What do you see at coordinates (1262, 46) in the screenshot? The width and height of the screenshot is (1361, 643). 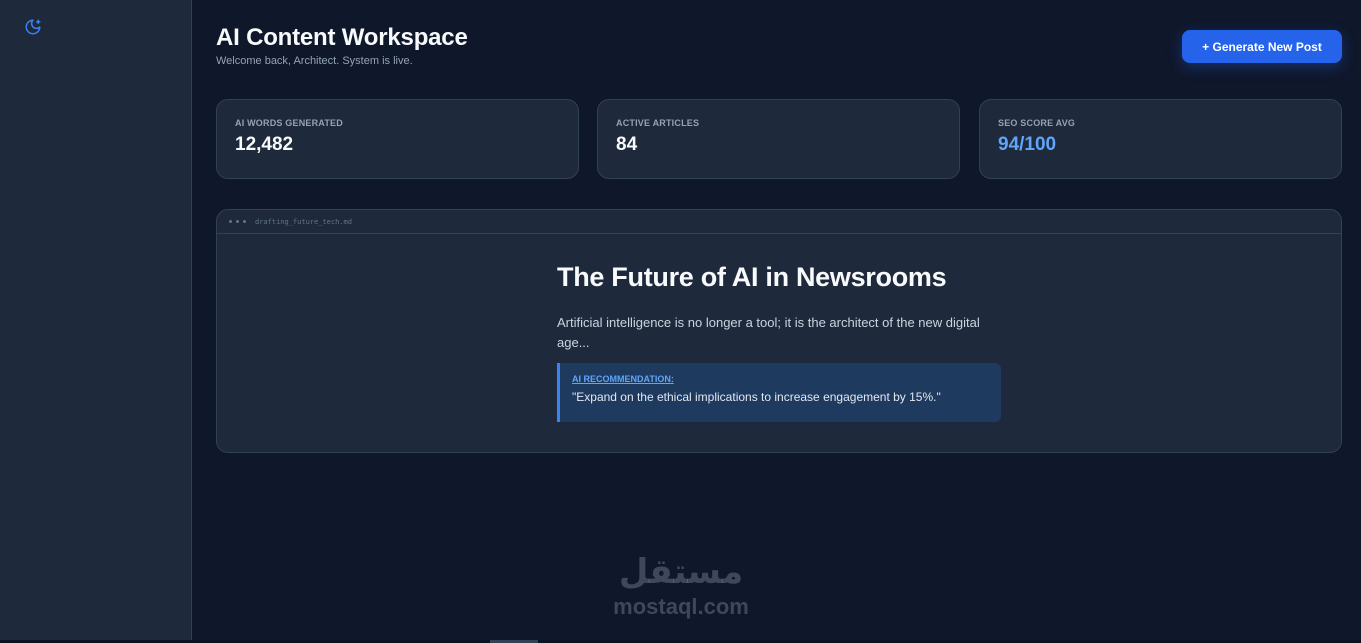 I see `generate-new-post-button: + Generate New Post` at bounding box center [1262, 46].